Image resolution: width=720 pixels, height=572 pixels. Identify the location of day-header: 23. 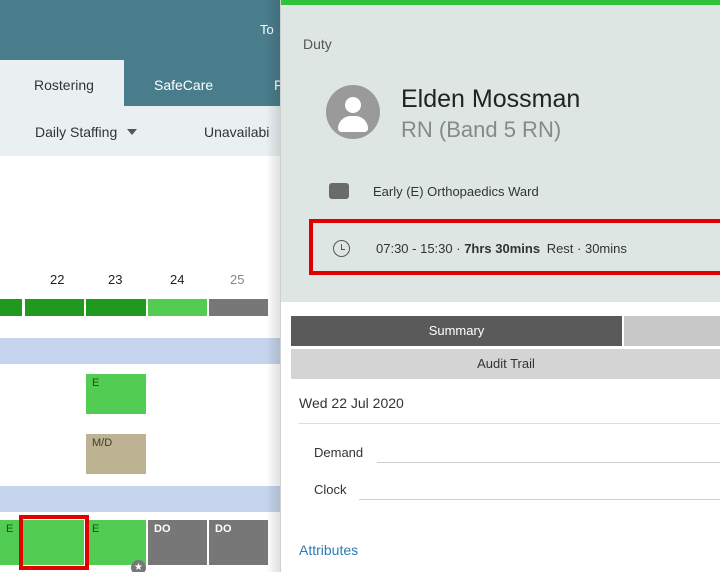
(115, 279).